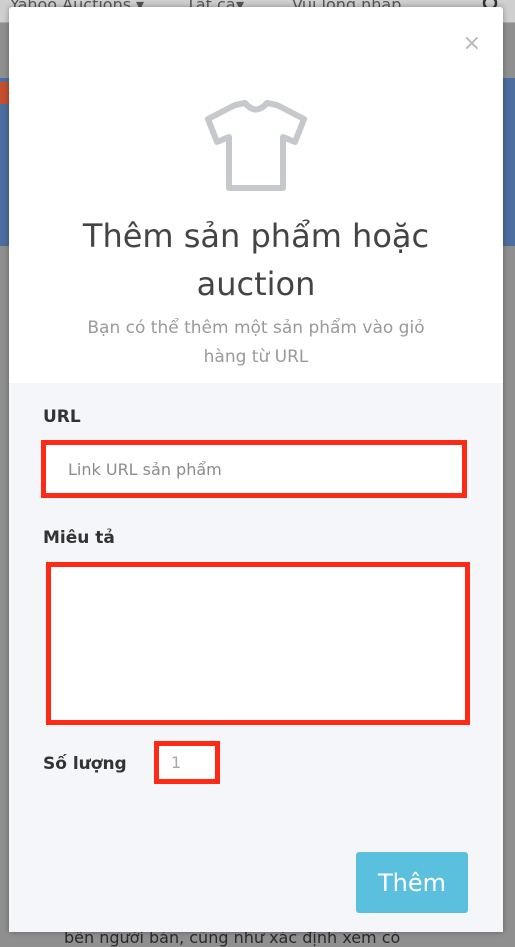 Image resolution: width=515 pixels, height=947 pixels. What do you see at coordinates (85, 764) in the screenshot?
I see `quantity-label: Số lượng` at bounding box center [85, 764].